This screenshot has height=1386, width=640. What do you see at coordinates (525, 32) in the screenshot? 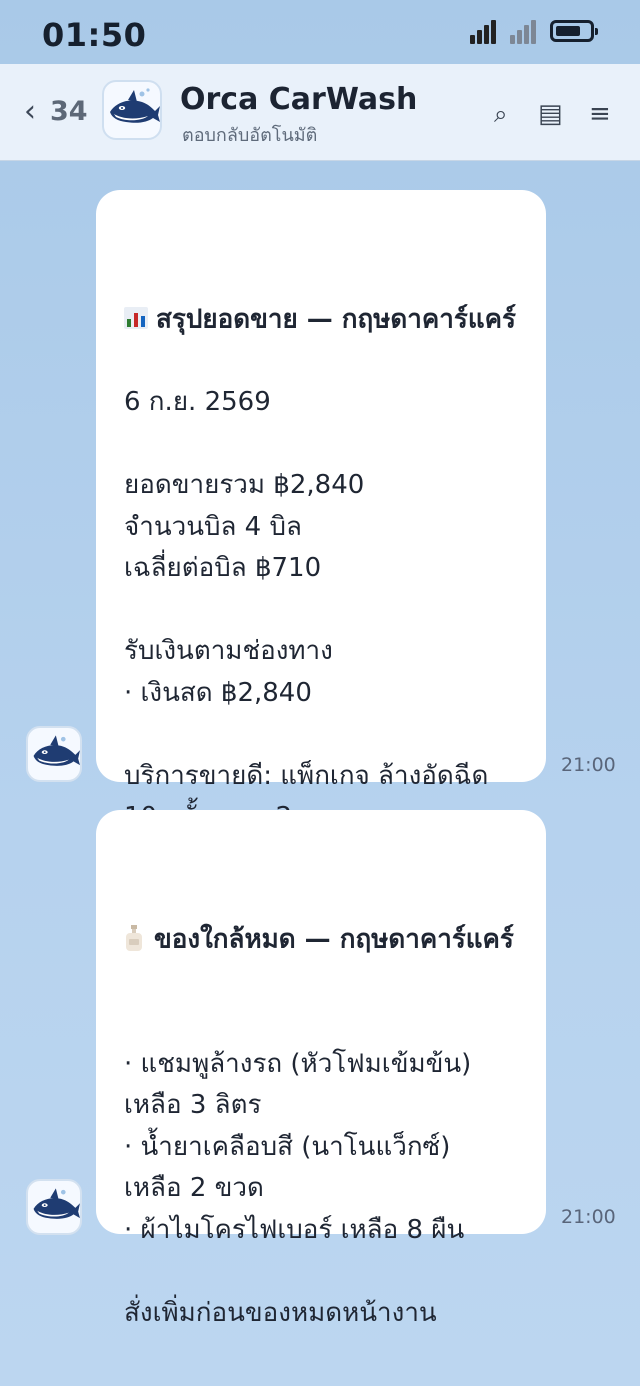
I see `secondary-signal-icon` at bounding box center [525, 32].